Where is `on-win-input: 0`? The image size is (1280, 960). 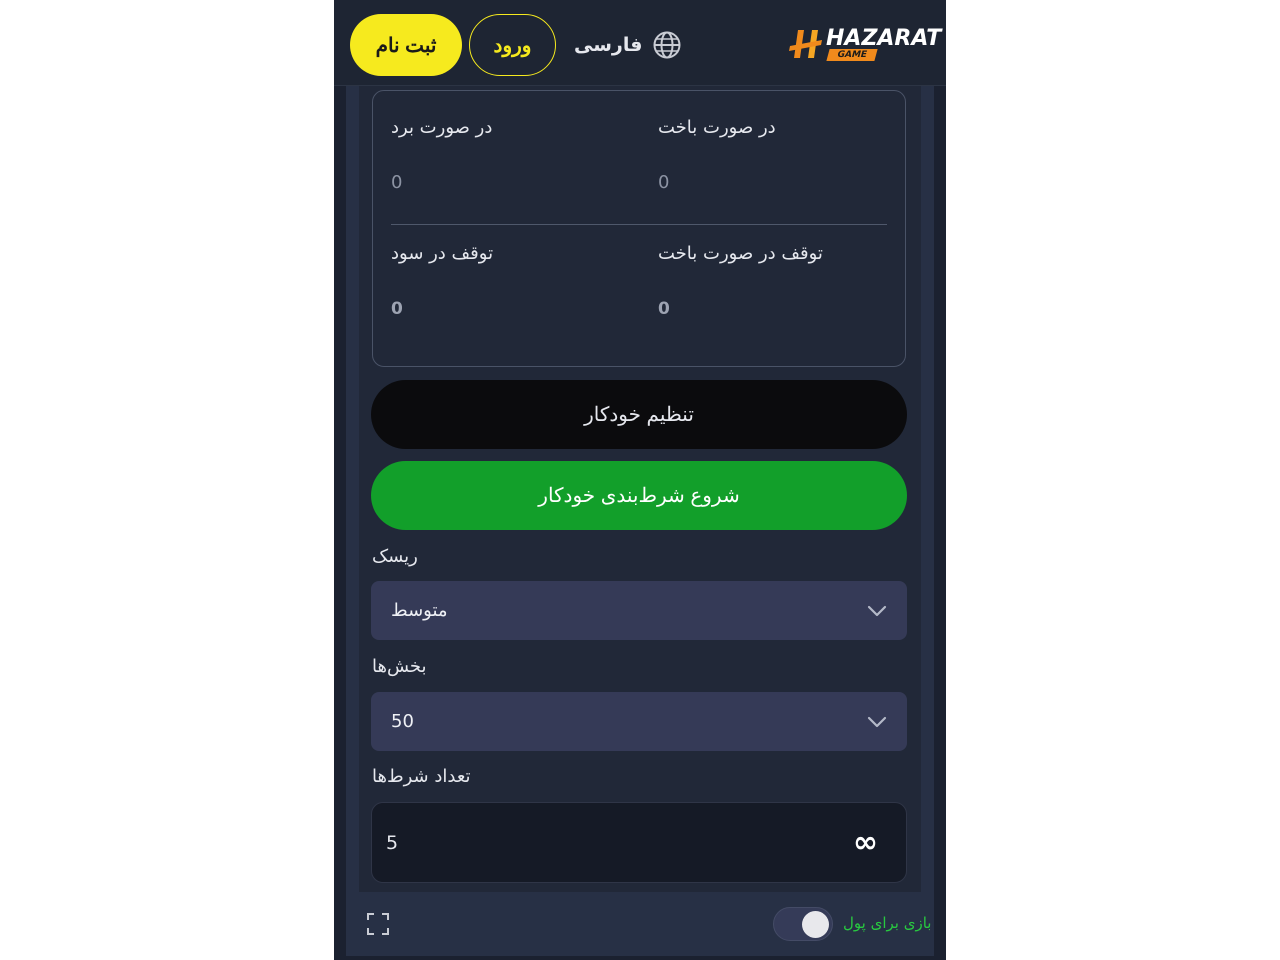
on-win-input: 0 is located at coordinates (396, 182).